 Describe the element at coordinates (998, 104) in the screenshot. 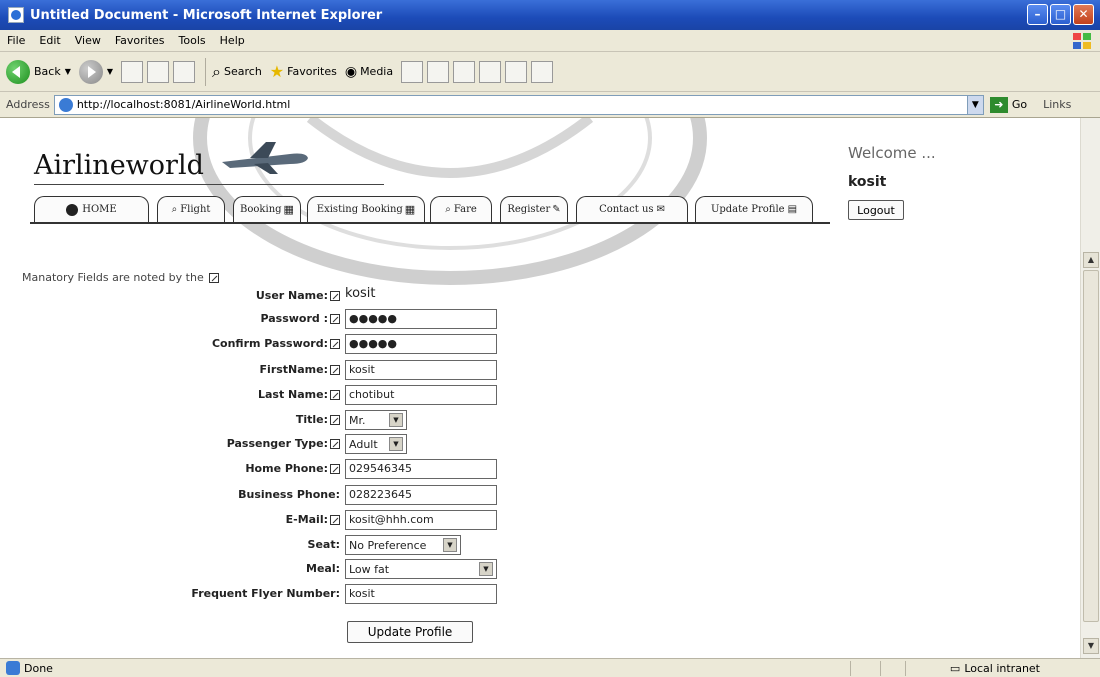

I see `go-arrow-icon: ➜` at that location.